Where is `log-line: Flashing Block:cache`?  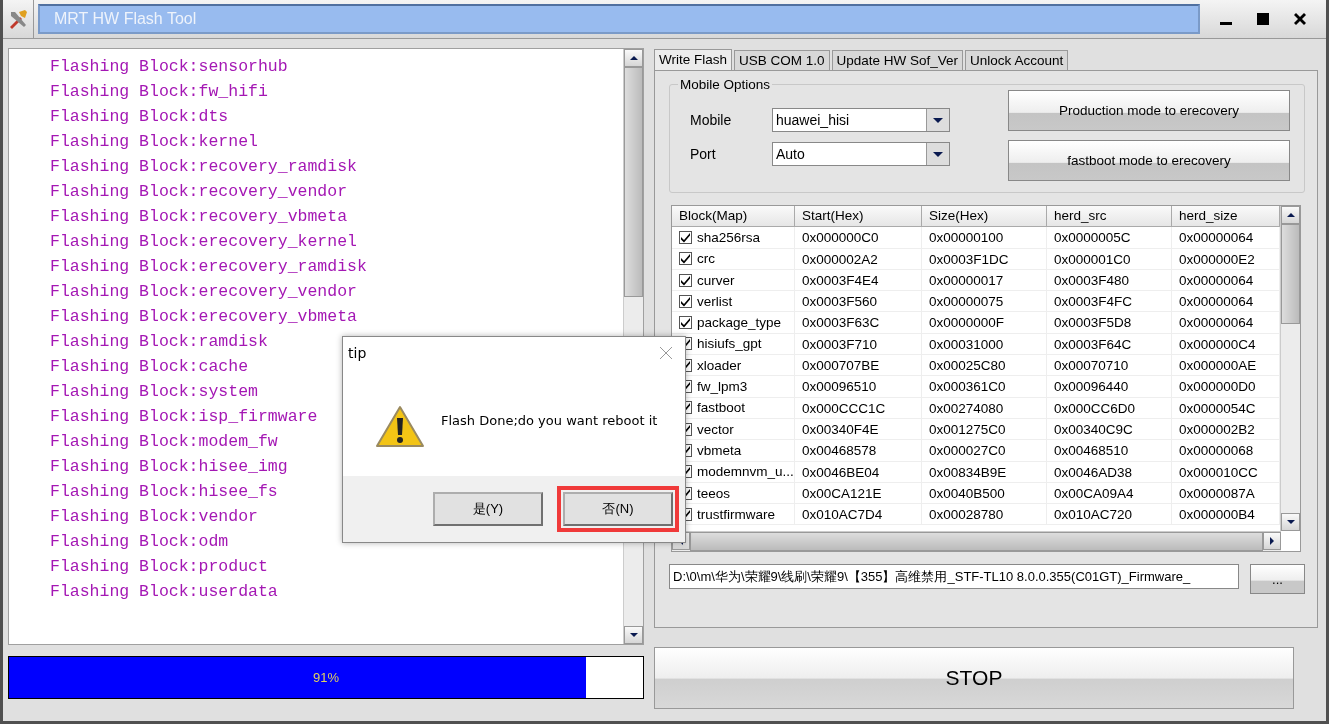 log-line: Flashing Block:cache is located at coordinates (149, 367).